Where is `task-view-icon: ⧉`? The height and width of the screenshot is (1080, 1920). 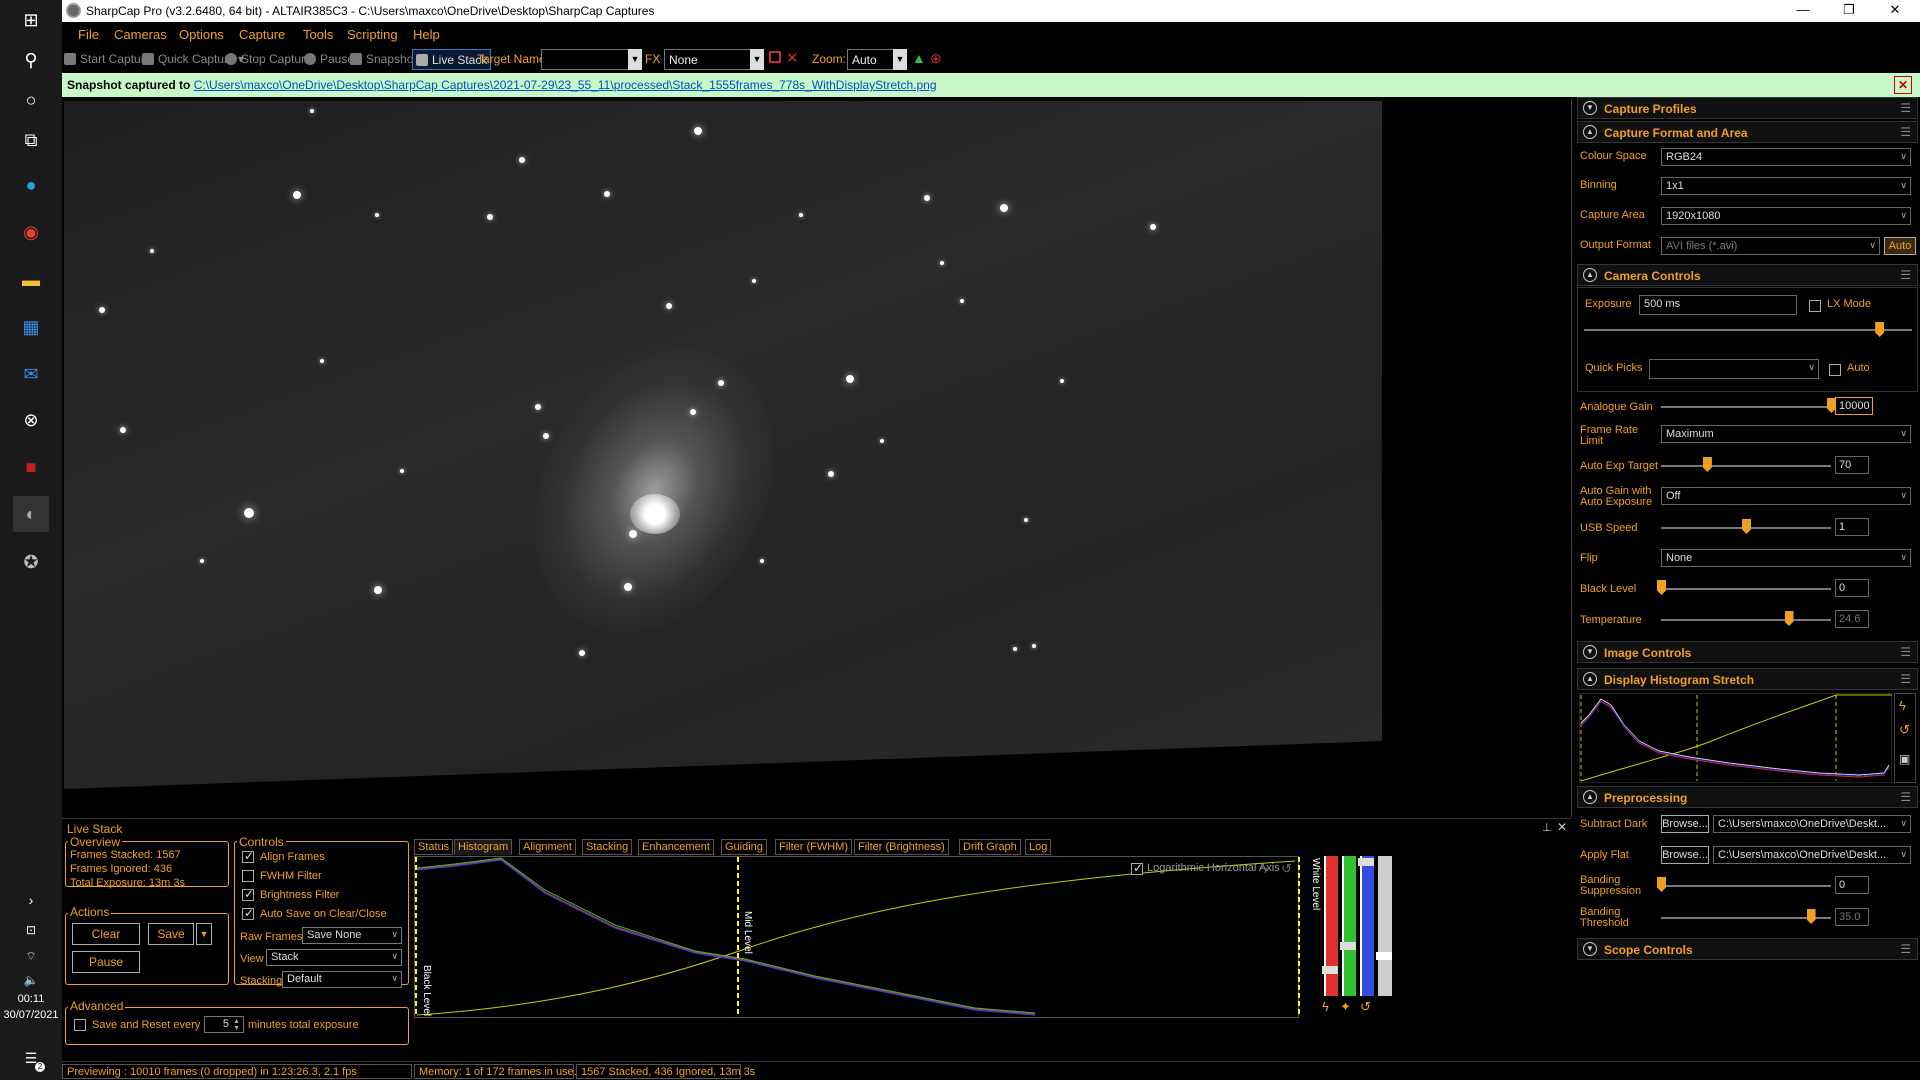
task-view-icon: ⧉ is located at coordinates (31, 140).